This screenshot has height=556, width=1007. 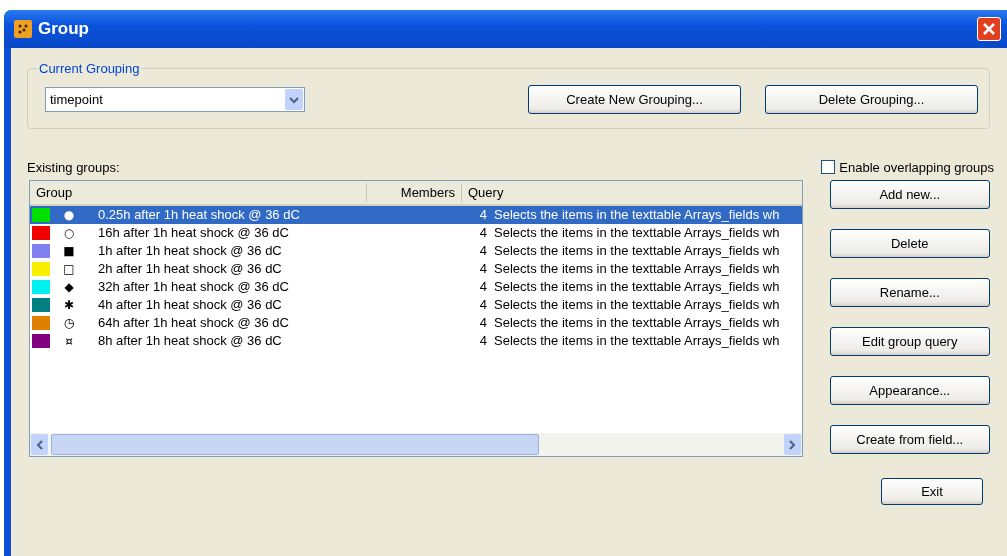 I want to click on overlap-checkbox, so click(x=828, y=167).